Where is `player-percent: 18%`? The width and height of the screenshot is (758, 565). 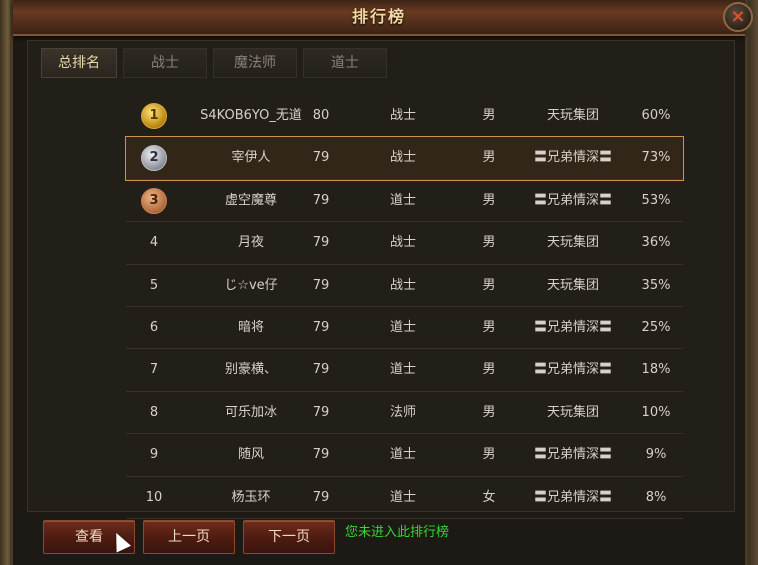
player-percent: 18% is located at coordinates (656, 370).